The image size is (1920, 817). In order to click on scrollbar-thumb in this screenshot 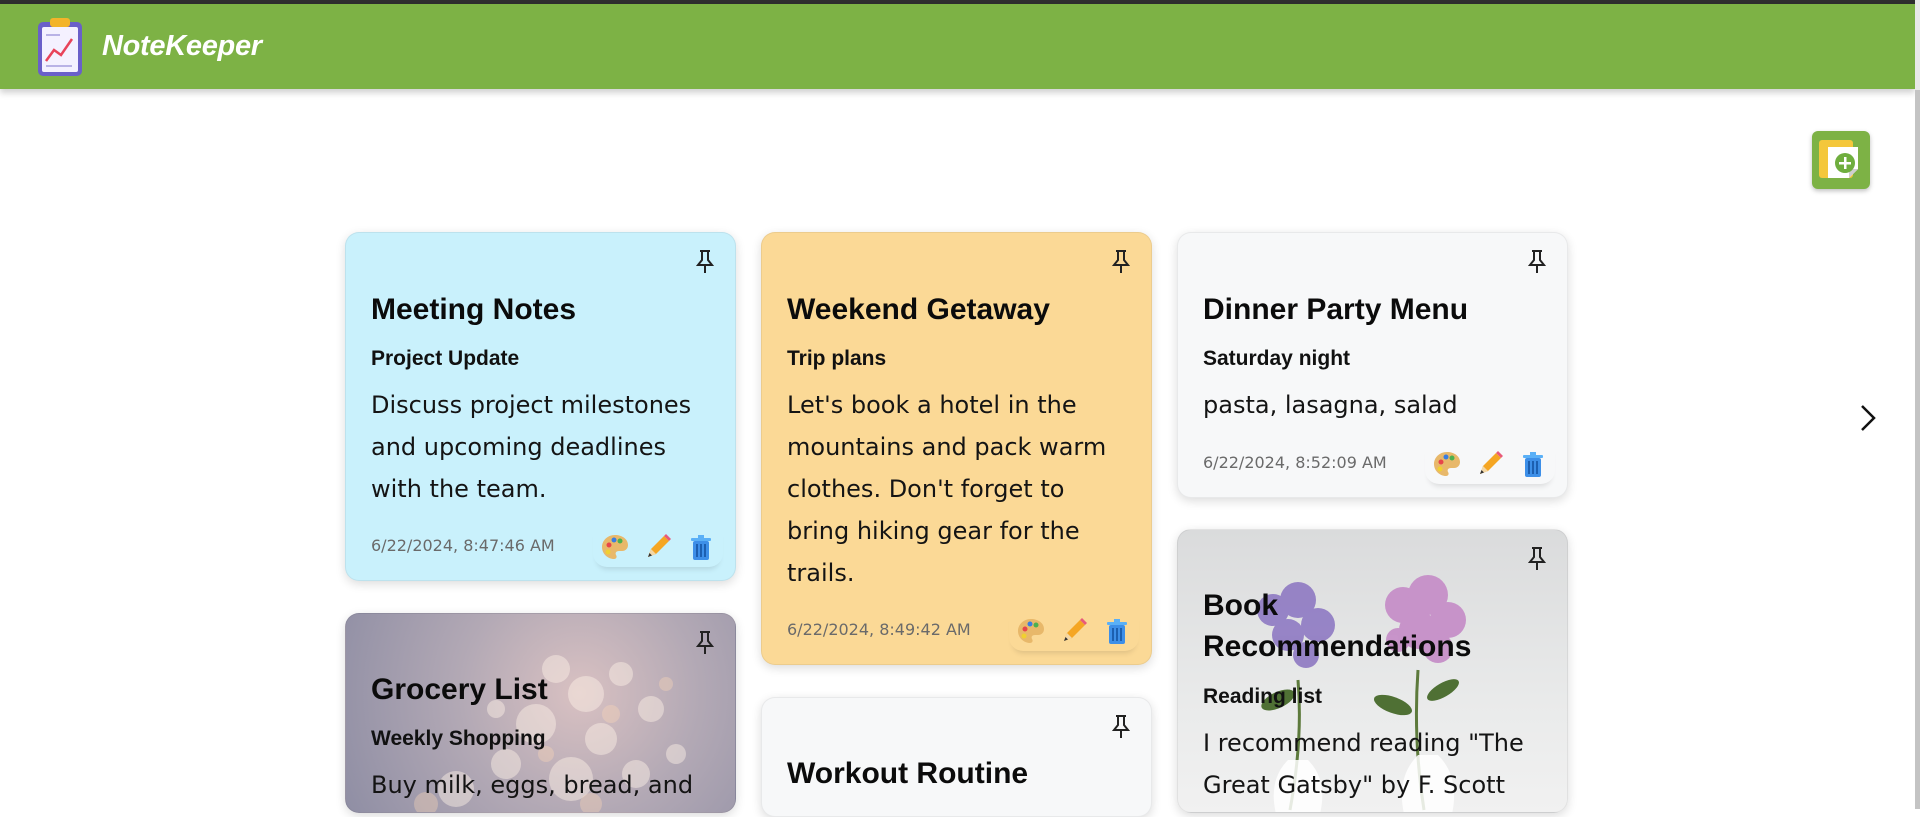, I will do `click(1917, 449)`.